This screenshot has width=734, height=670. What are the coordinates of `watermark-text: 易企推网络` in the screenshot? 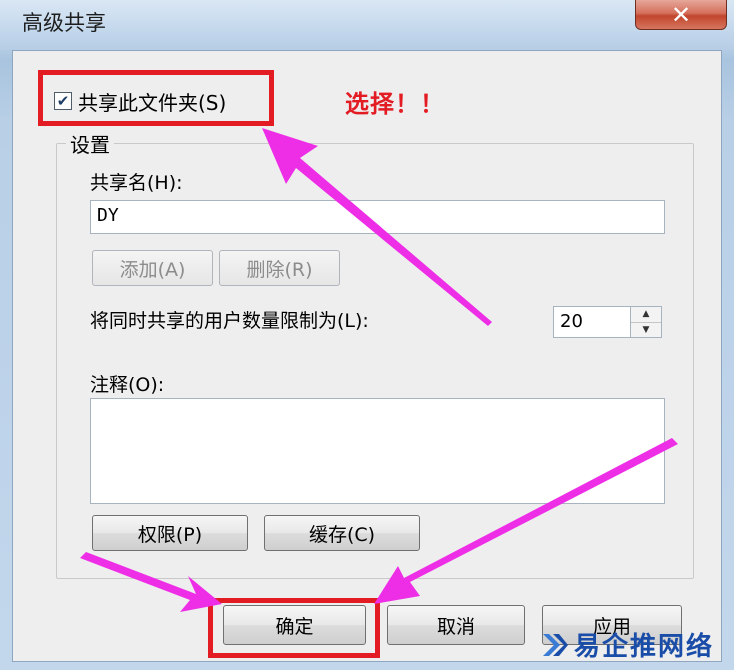 It's located at (644, 647).